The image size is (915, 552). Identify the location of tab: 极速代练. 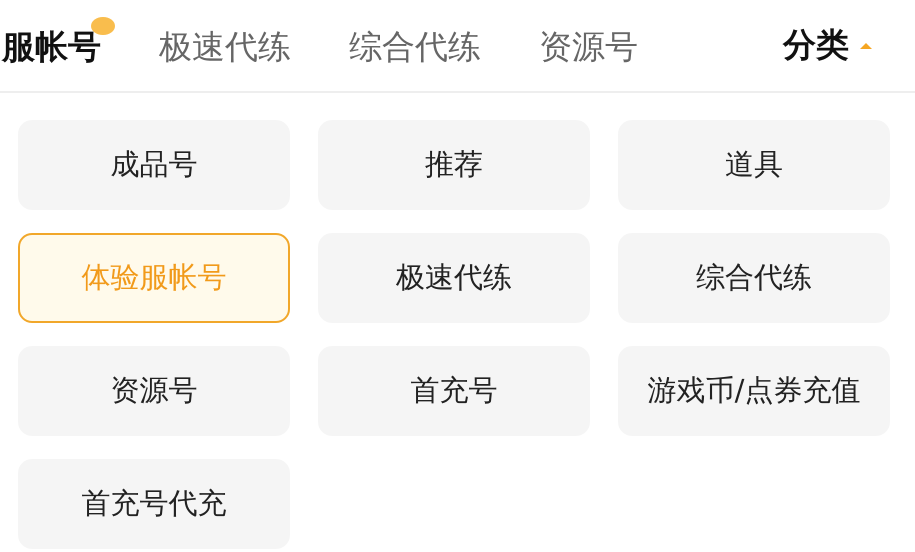
(232, 45).